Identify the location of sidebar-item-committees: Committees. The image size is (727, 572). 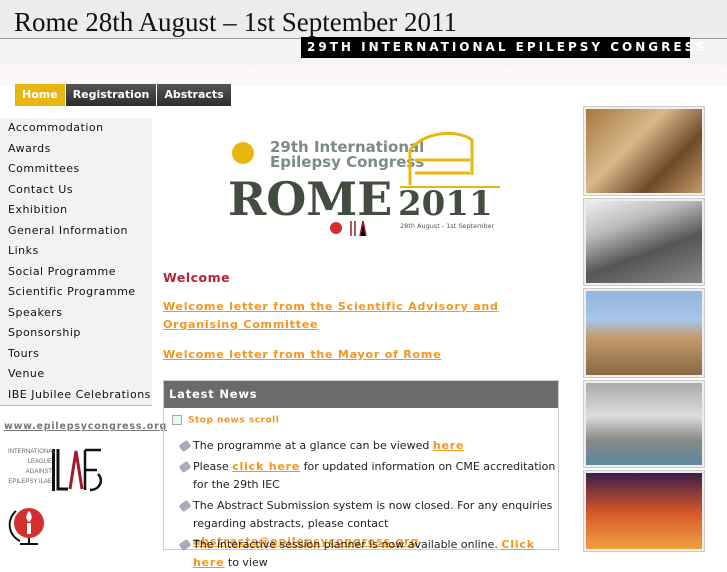
(76, 169).